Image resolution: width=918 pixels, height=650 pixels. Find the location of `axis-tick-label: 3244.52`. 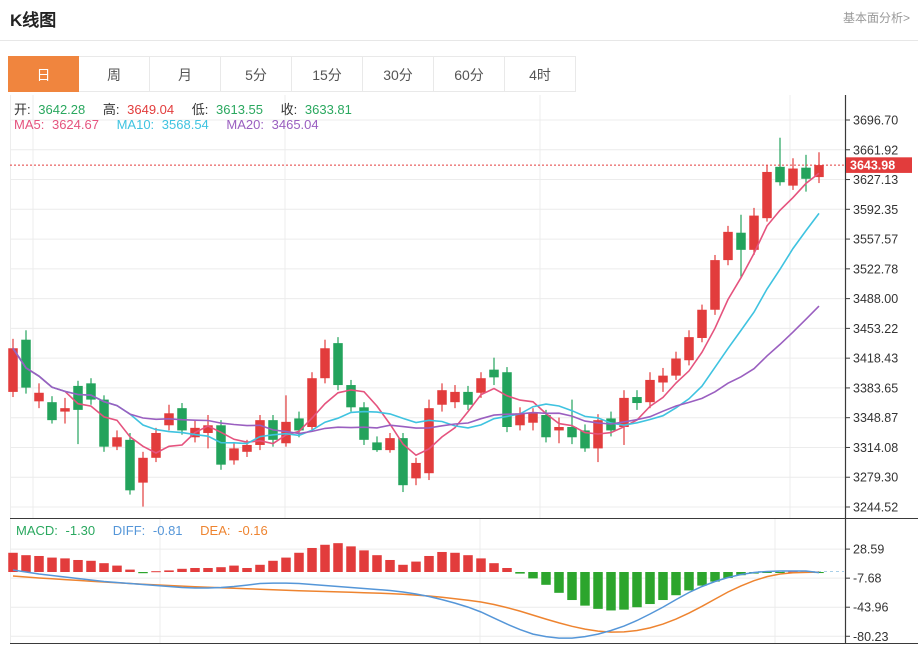

axis-tick-label: 3244.52 is located at coordinates (875, 508).